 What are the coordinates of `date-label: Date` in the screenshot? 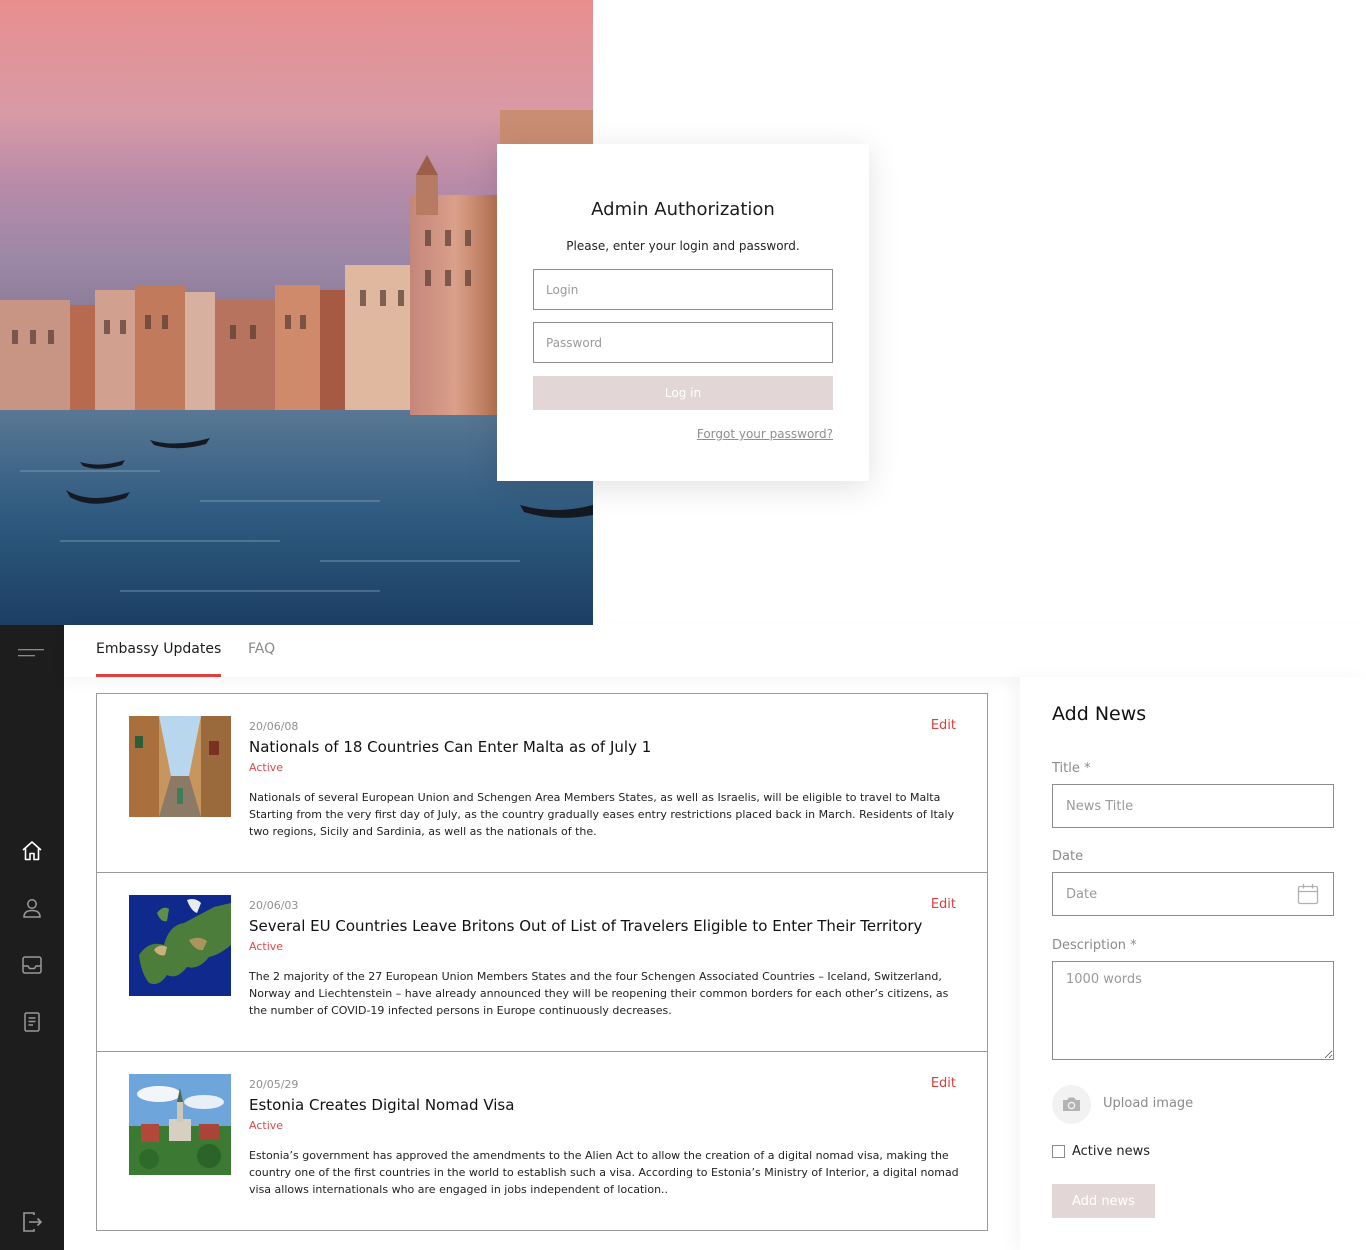 It's located at (1068, 856).